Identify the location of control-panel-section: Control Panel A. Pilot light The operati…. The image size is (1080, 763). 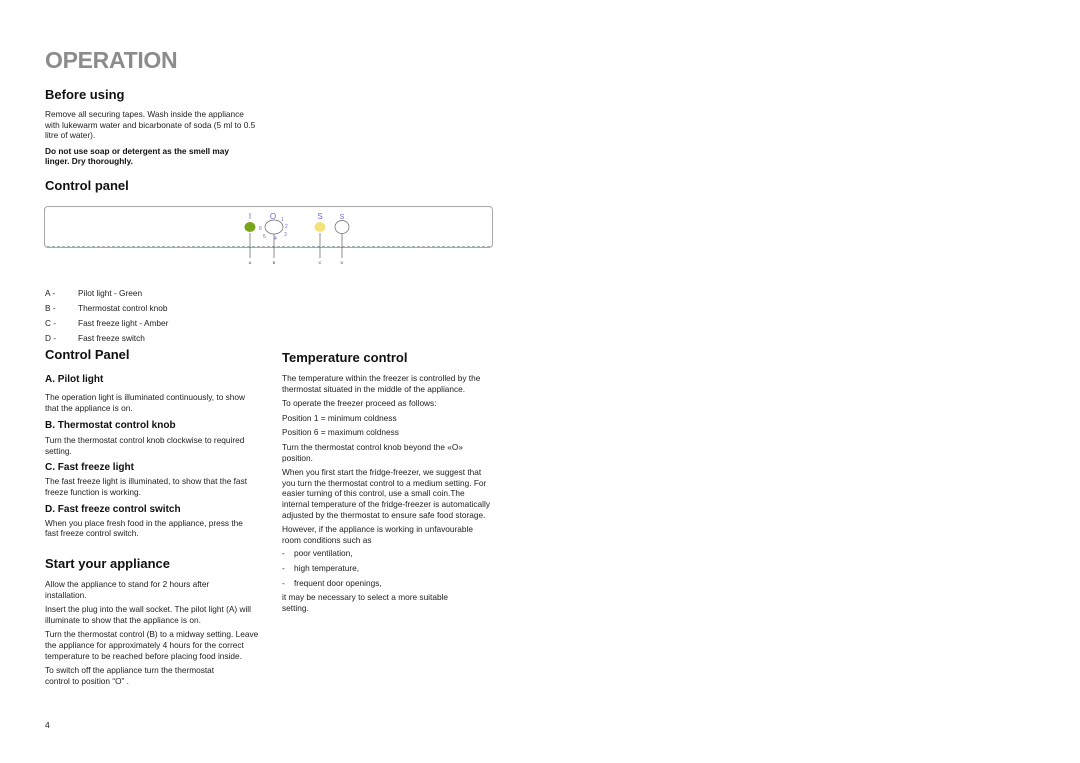
(152, 443).